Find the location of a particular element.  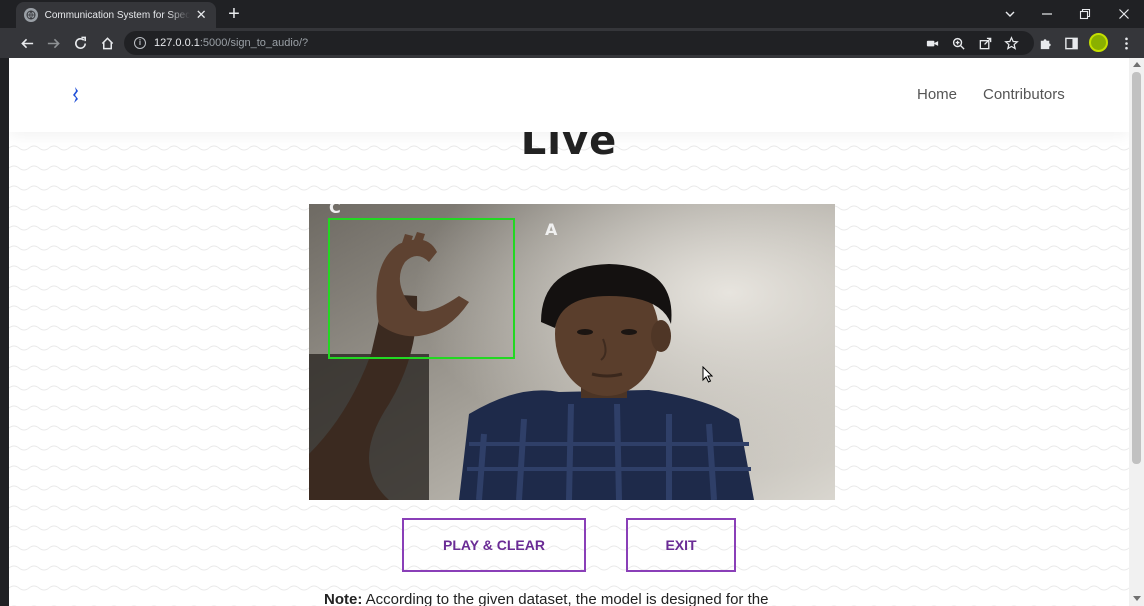

home-icon is located at coordinates (107, 43).